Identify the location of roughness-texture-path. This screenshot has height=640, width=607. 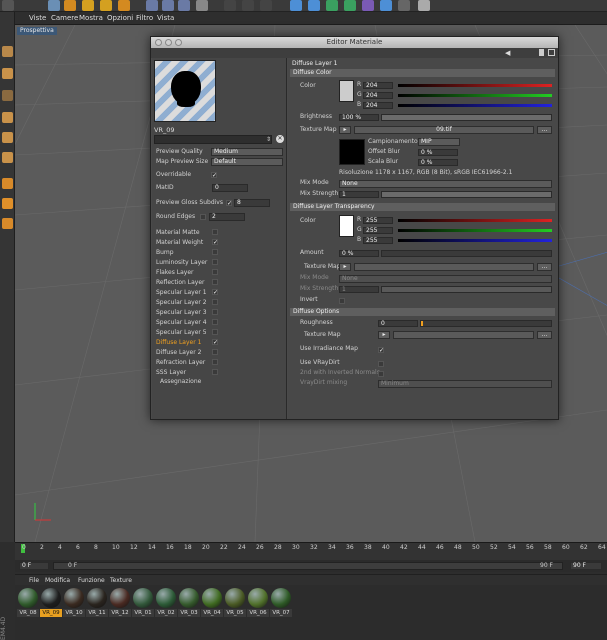
(463, 335).